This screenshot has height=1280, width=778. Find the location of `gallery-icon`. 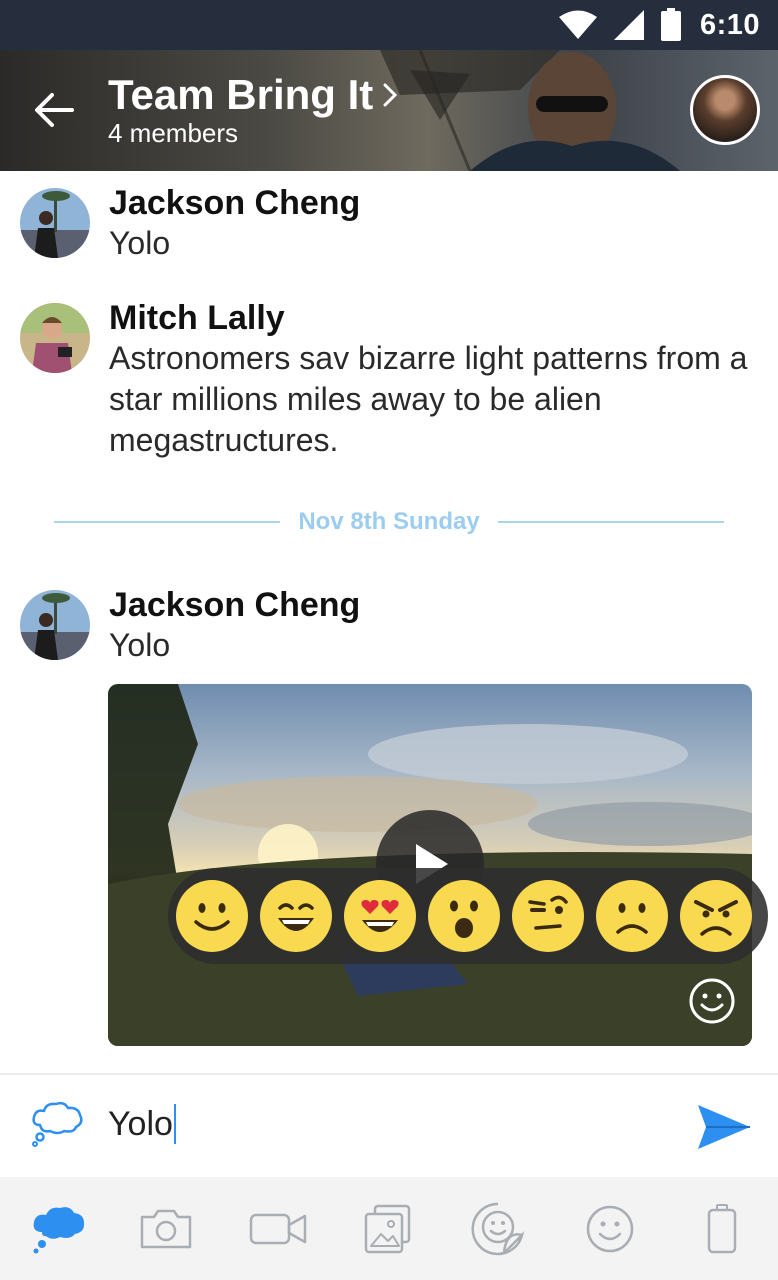

gallery-icon is located at coordinates (387, 1229).